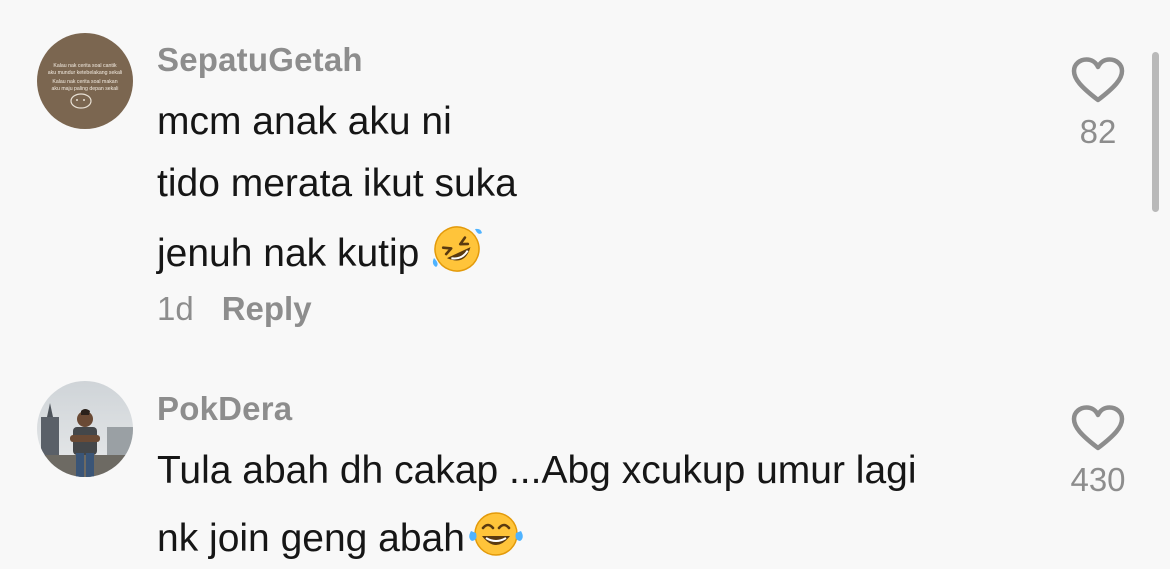  Describe the element at coordinates (260, 60) in the screenshot. I see `comment-username: SepatuGetah` at that location.